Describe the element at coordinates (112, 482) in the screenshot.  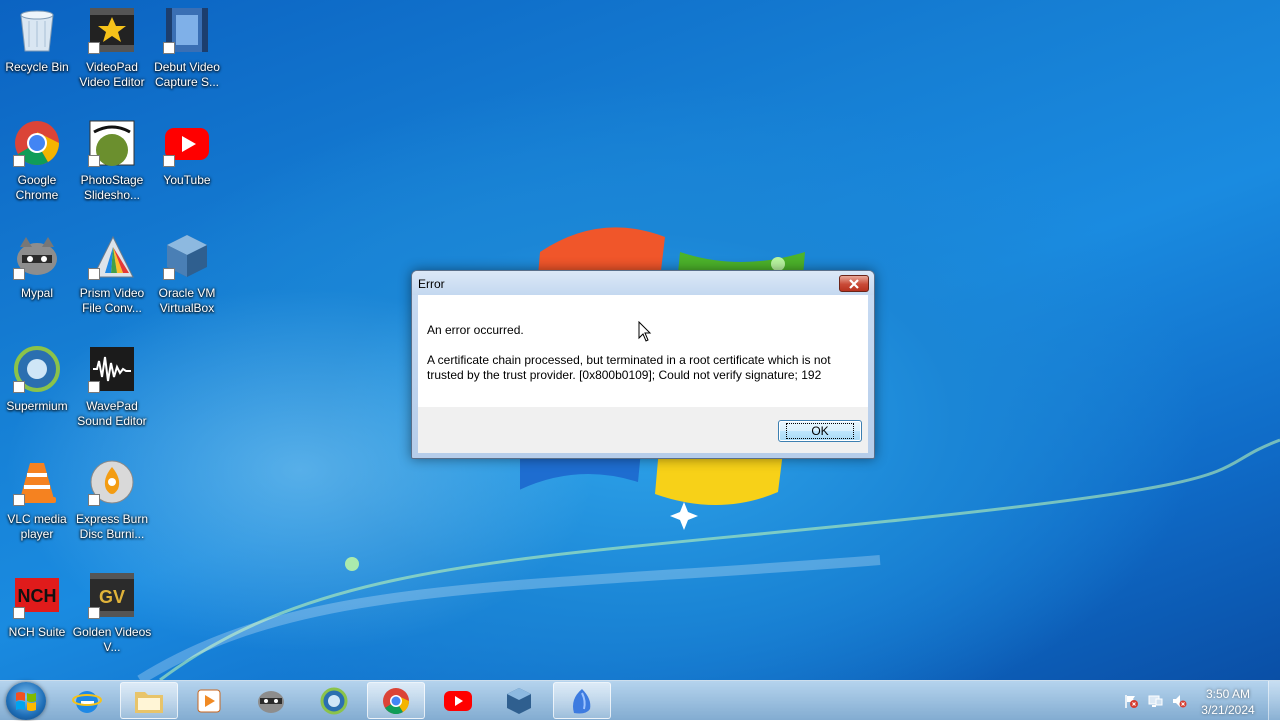
I see `express-burn-icon` at that location.